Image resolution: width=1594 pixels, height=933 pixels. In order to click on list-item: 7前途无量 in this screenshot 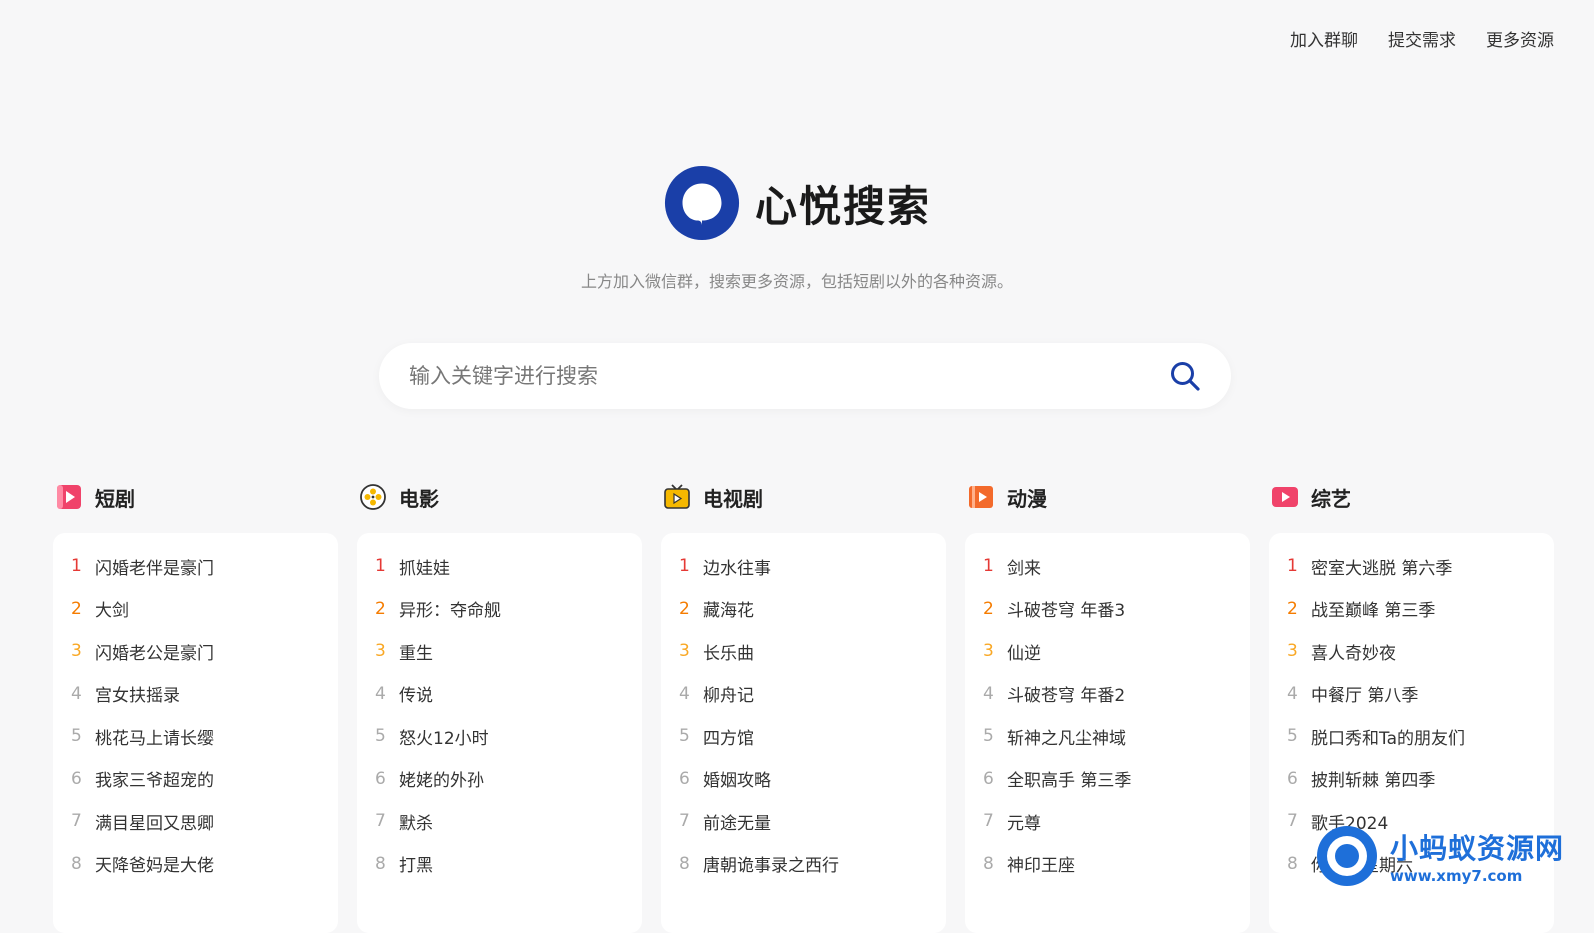, I will do `click(803, 821)`.